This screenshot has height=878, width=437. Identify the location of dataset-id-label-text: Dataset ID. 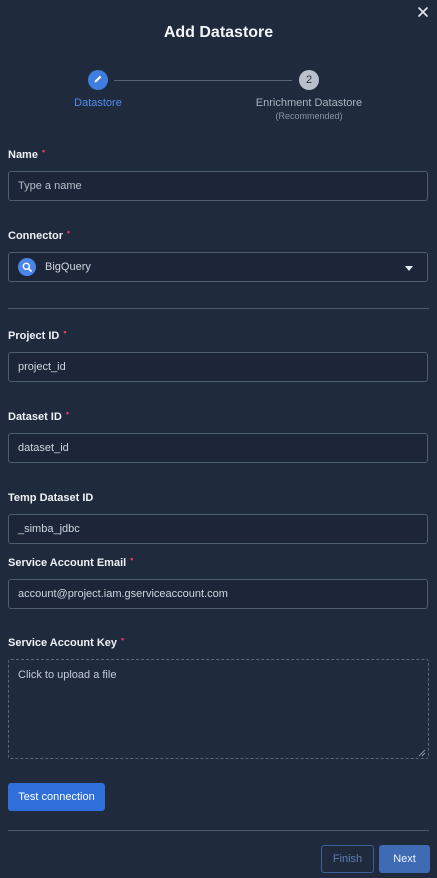
(35, 417).